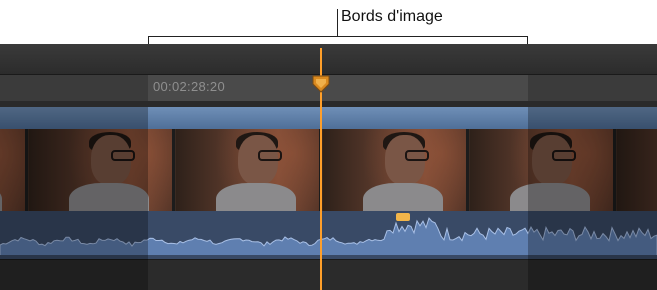 Image resolution: width=657 pixels, height=290 pixels. Describe the element at coordinates (74, 198) in the screenshot. I see `outside-left-shade` at that location.